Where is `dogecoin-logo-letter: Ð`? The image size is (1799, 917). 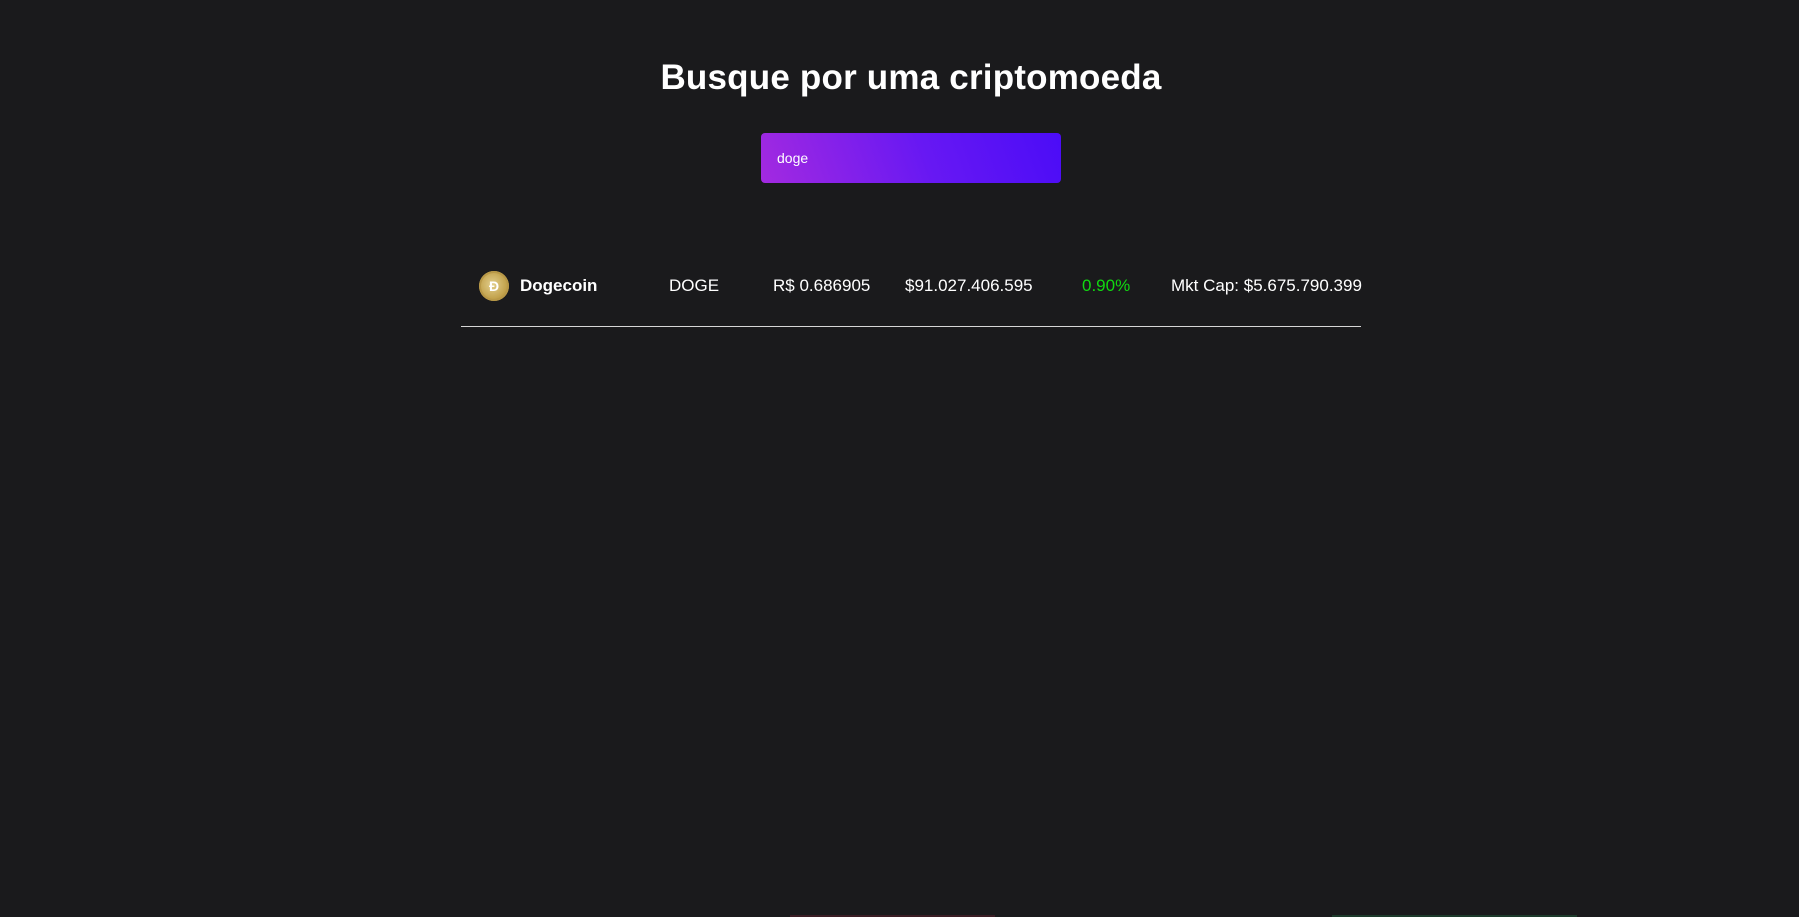 dogecoin-logo-letter: Ð is located at coordinates (494, 286).